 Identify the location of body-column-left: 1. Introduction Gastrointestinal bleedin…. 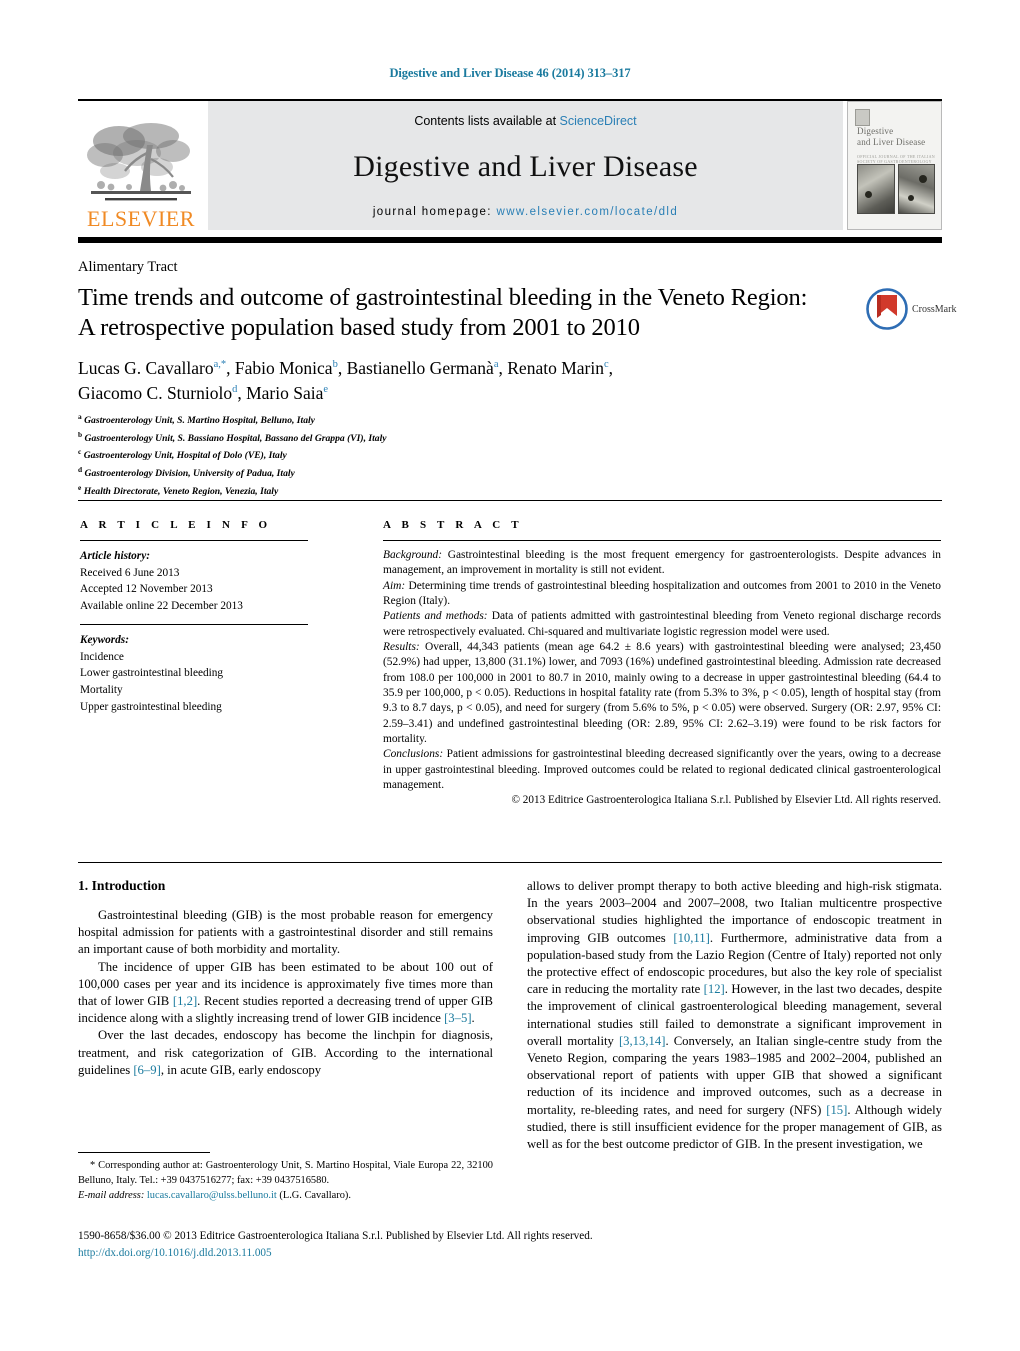
(285, 978).